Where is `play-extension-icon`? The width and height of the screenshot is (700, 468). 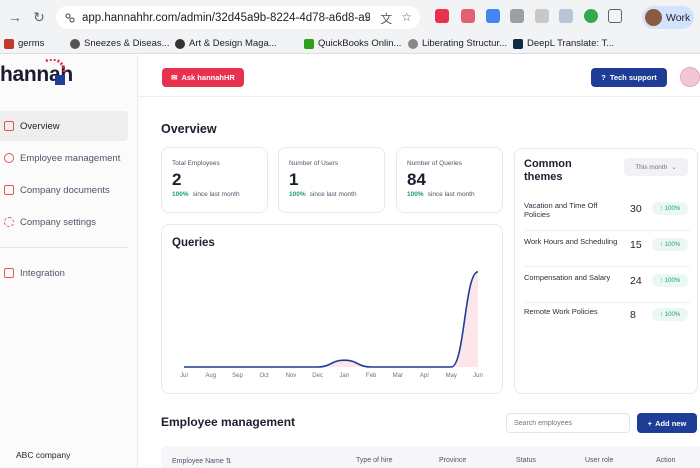
play-extension-icon is located at coordinates (591, 16).